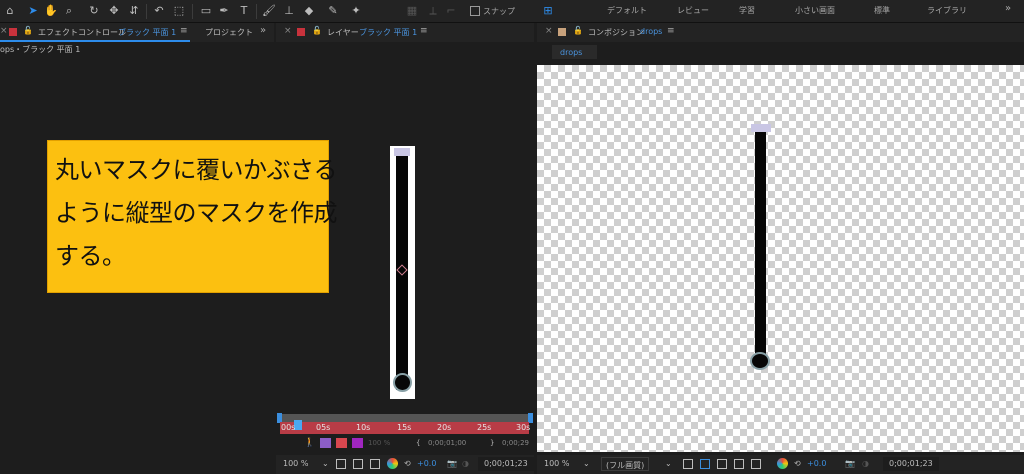  I want to click on in-point-time: 0;00;01;00, so click(447, 443).